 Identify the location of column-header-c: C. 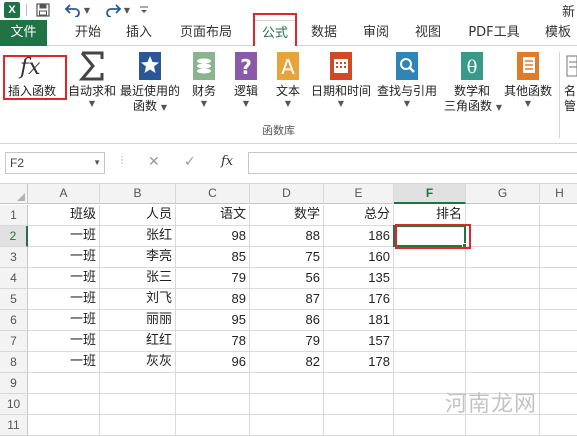
(213, 194).